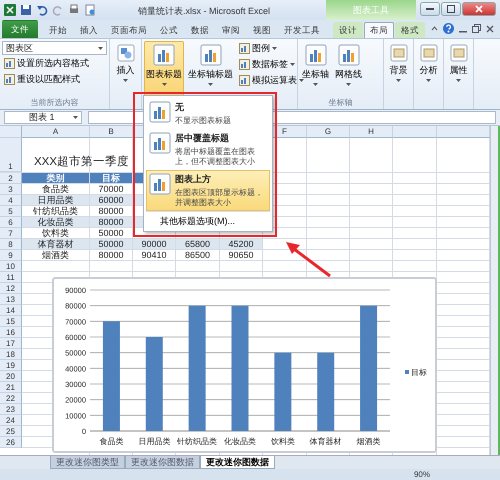  I want to click on axis-button: 网格线, so click(348, 69).